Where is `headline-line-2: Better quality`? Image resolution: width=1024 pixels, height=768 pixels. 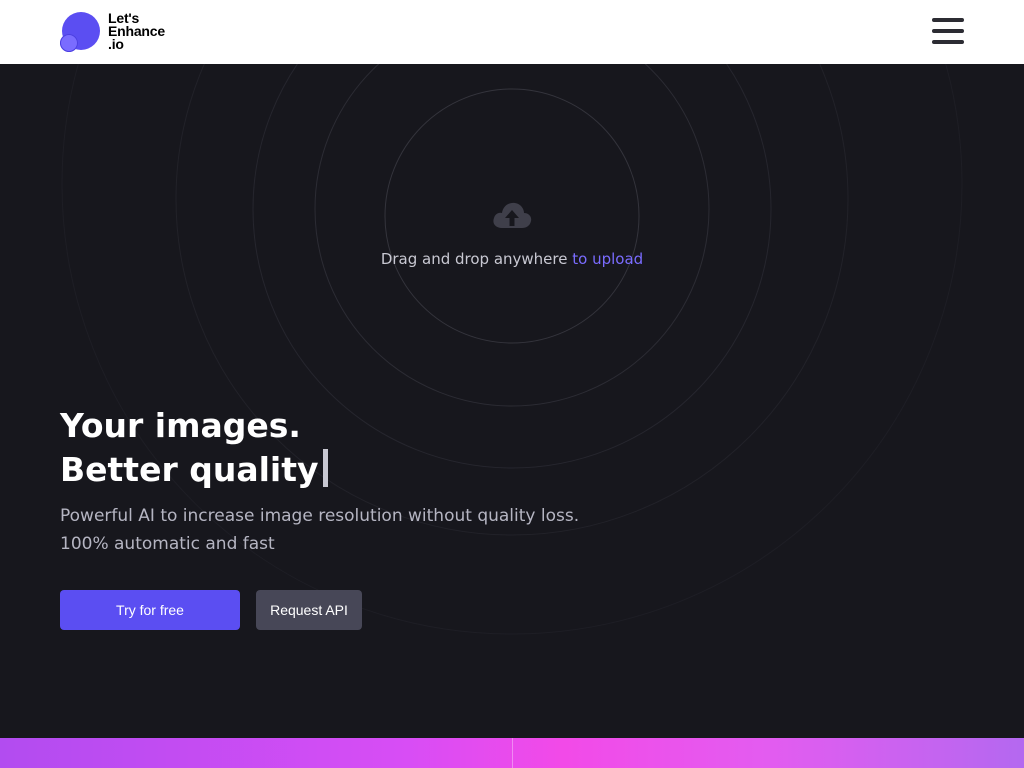
headline-line-2: Better quality is located at coordinates (194, 470).